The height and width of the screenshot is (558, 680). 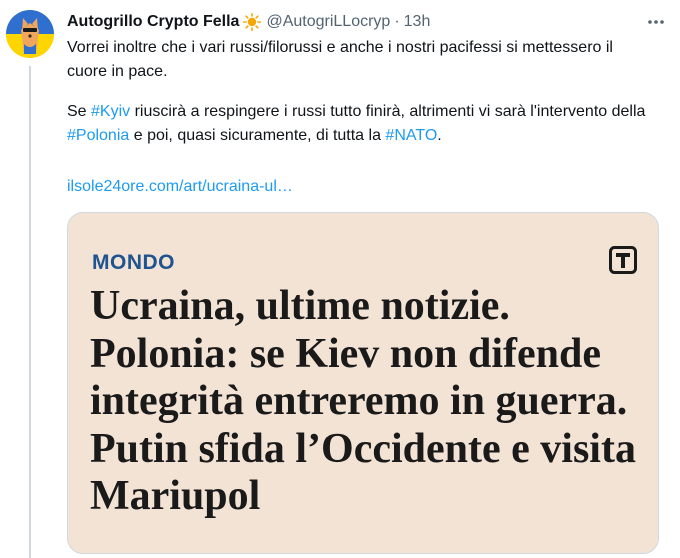 I want to click on tweet-timestamp: 13h, so click(x=417, y=22).